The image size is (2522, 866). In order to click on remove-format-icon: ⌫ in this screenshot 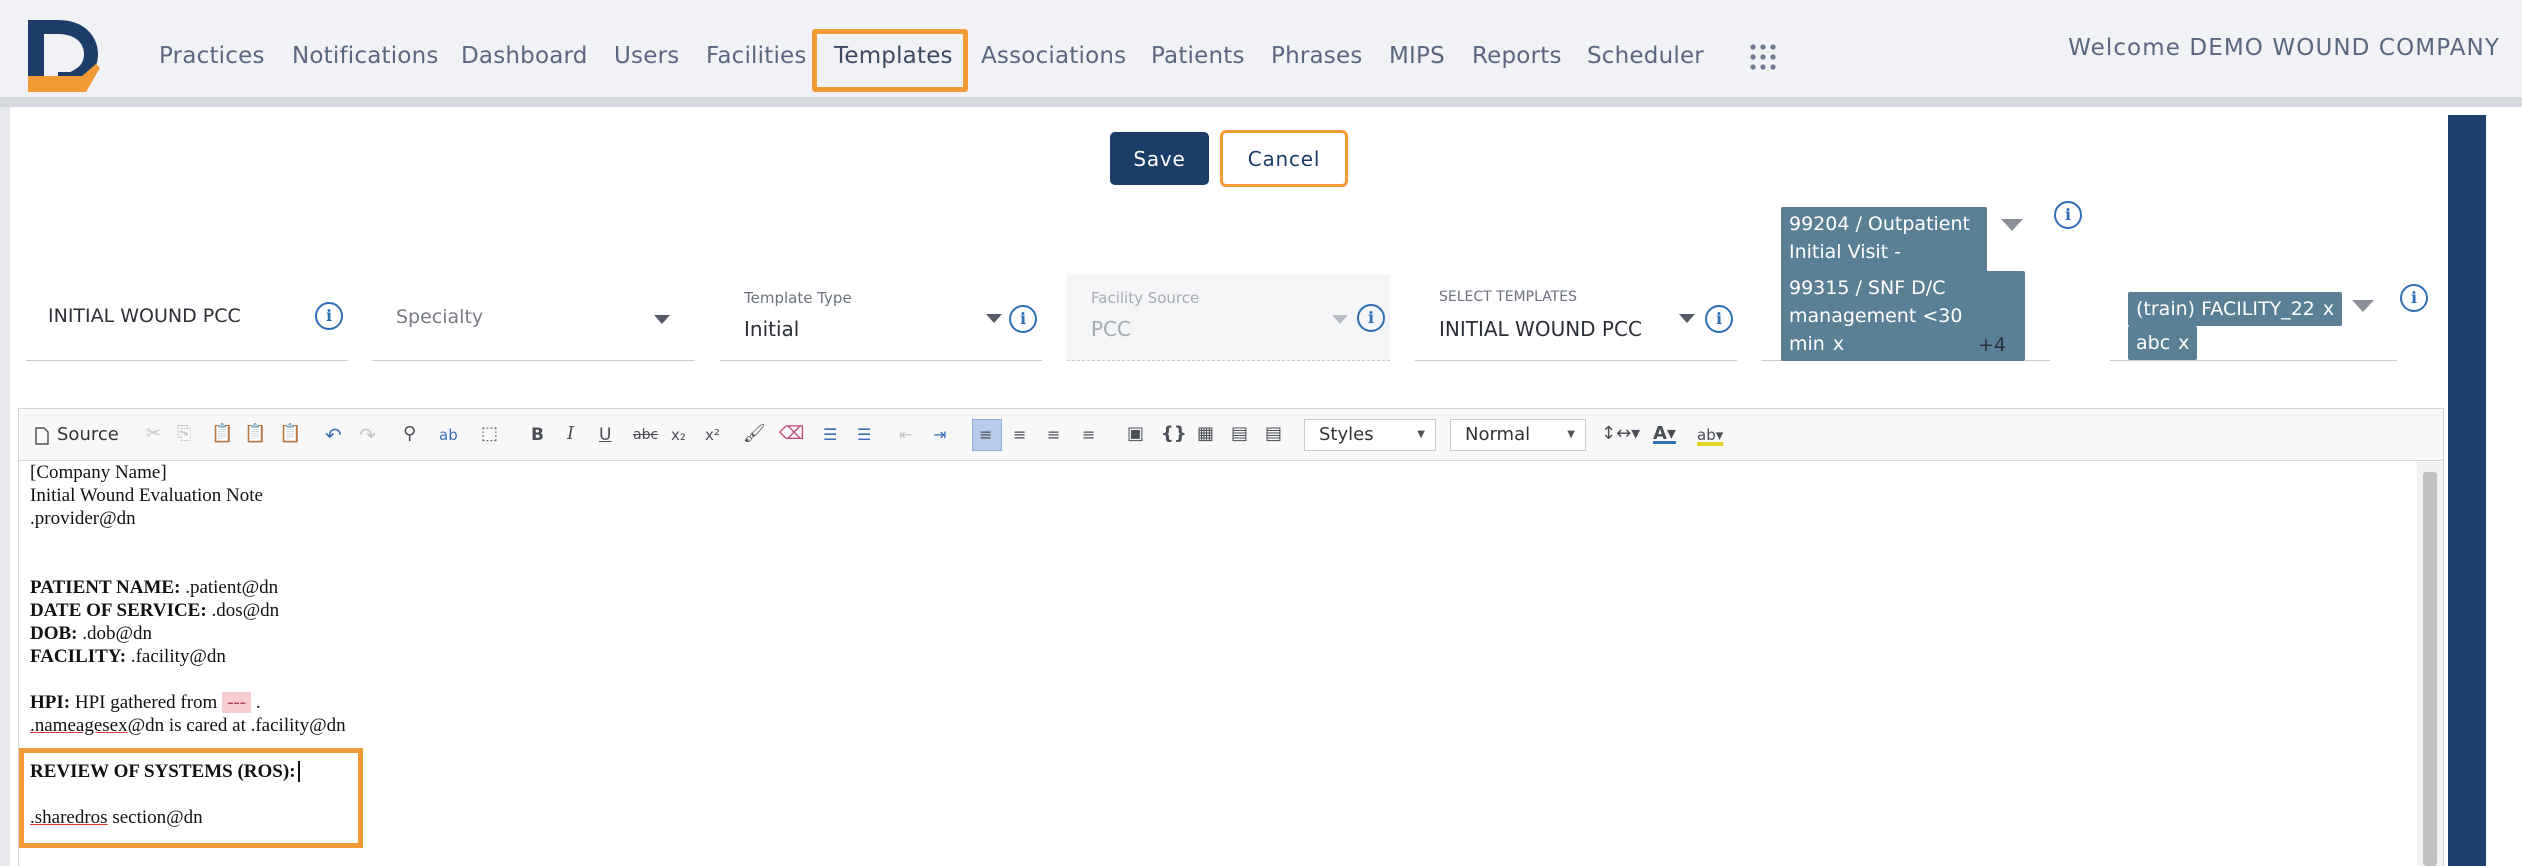, I will do `click(791, 433)`.